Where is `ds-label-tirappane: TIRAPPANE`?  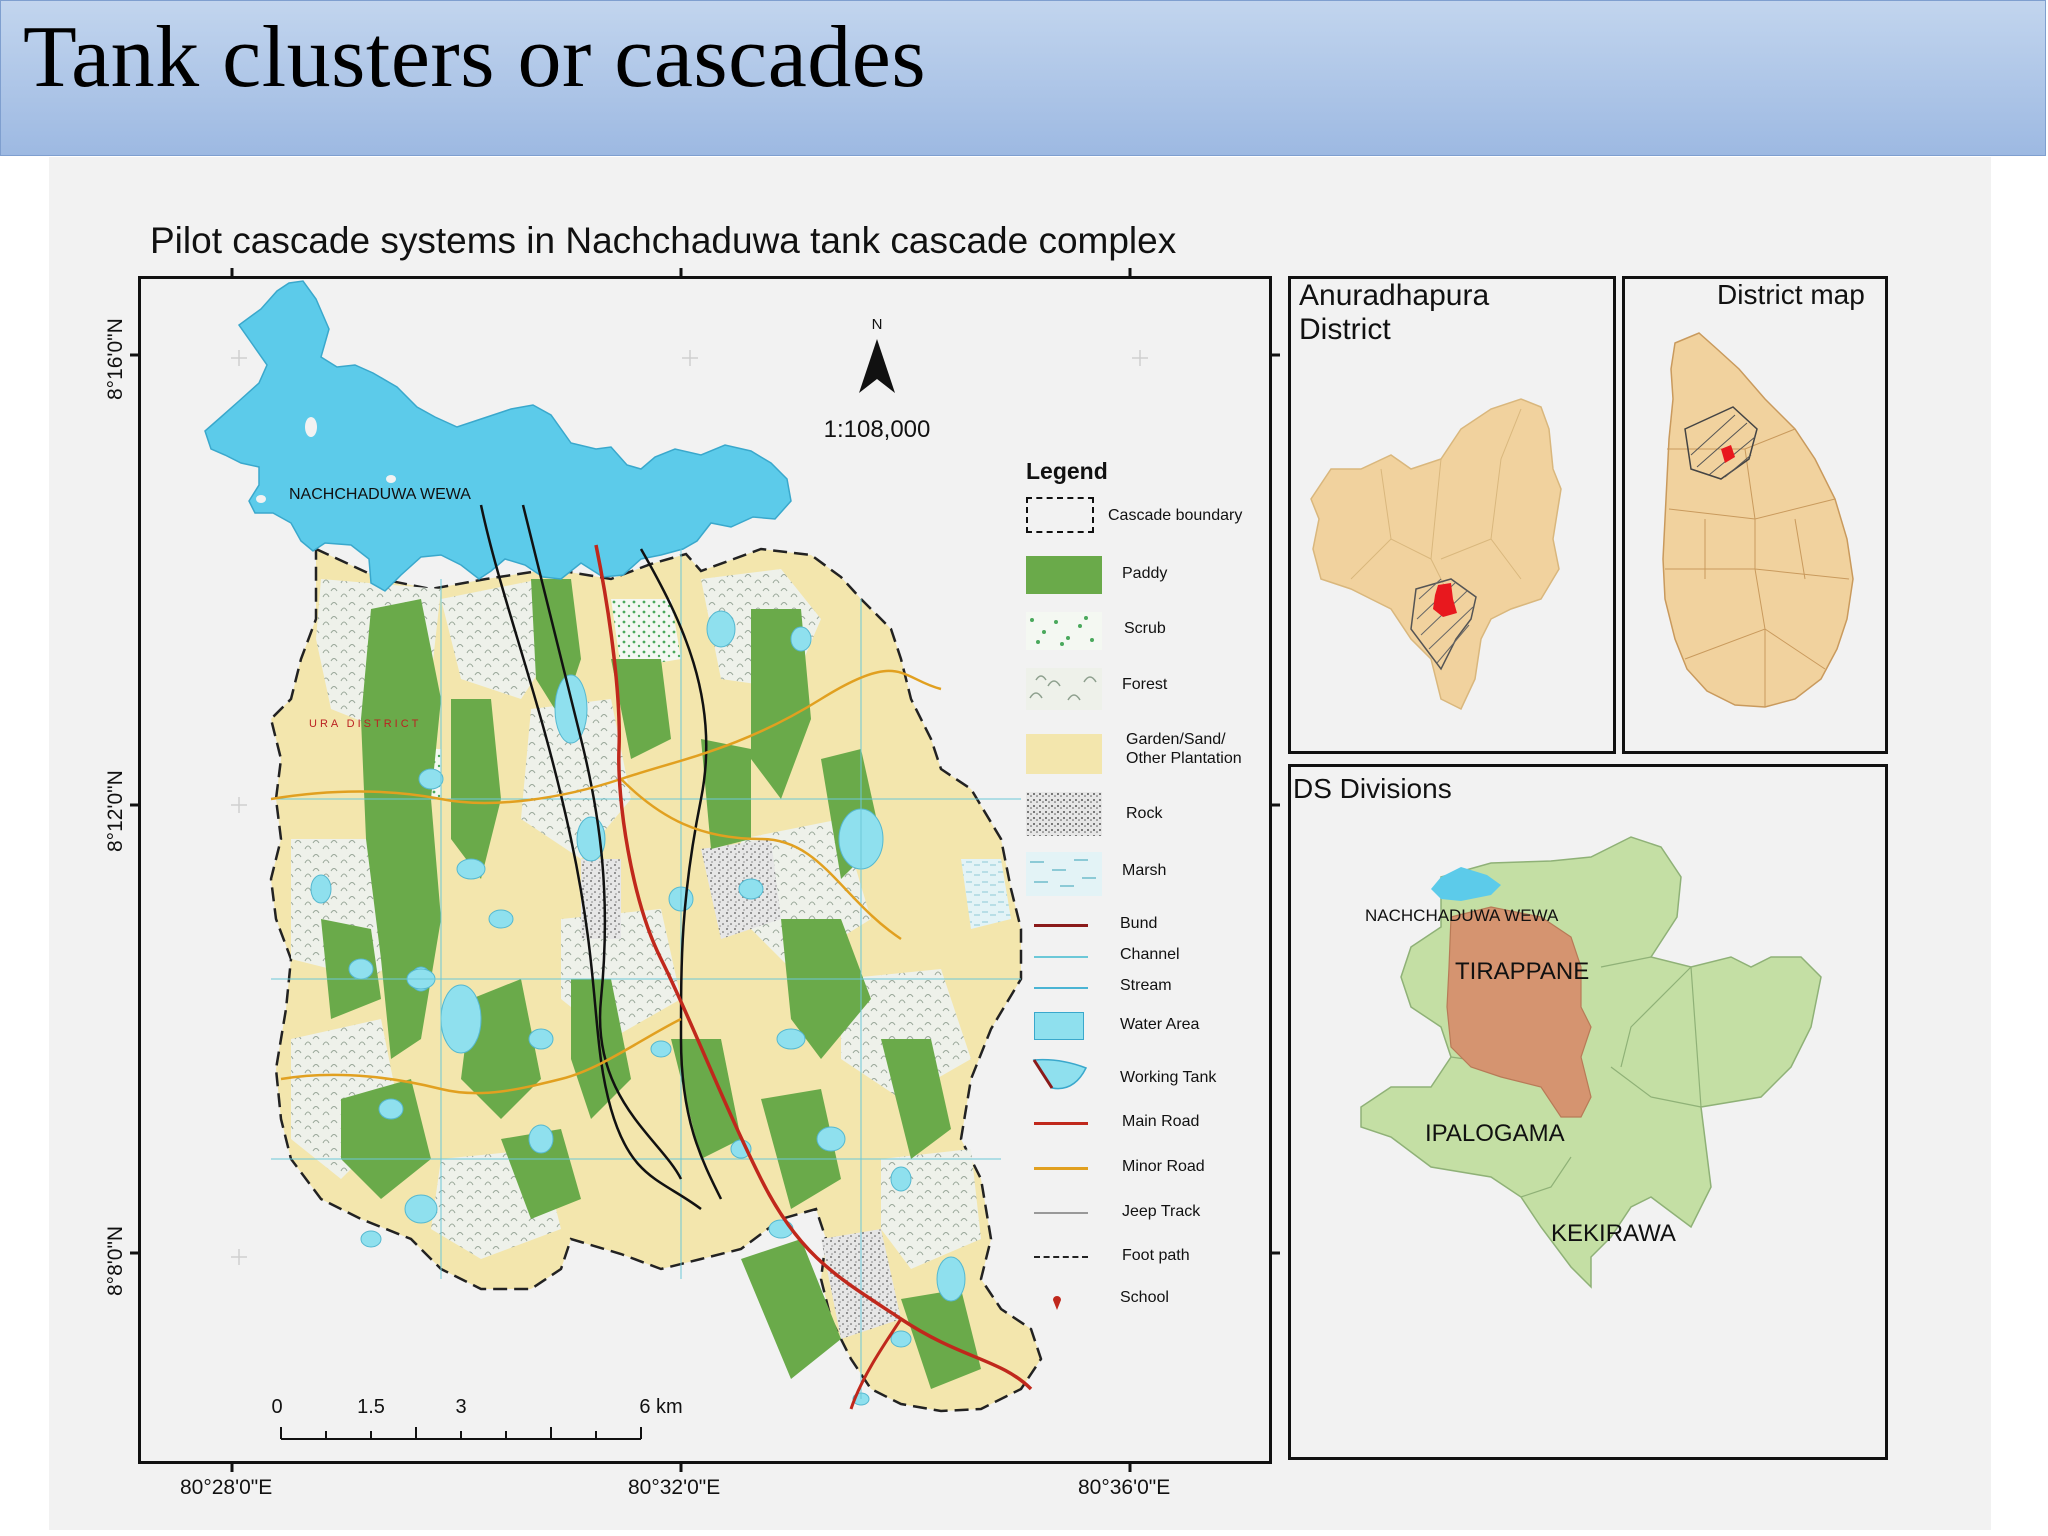
ds-label-tirappane: TIRAPPANE is located at coordinates (1522, 971).